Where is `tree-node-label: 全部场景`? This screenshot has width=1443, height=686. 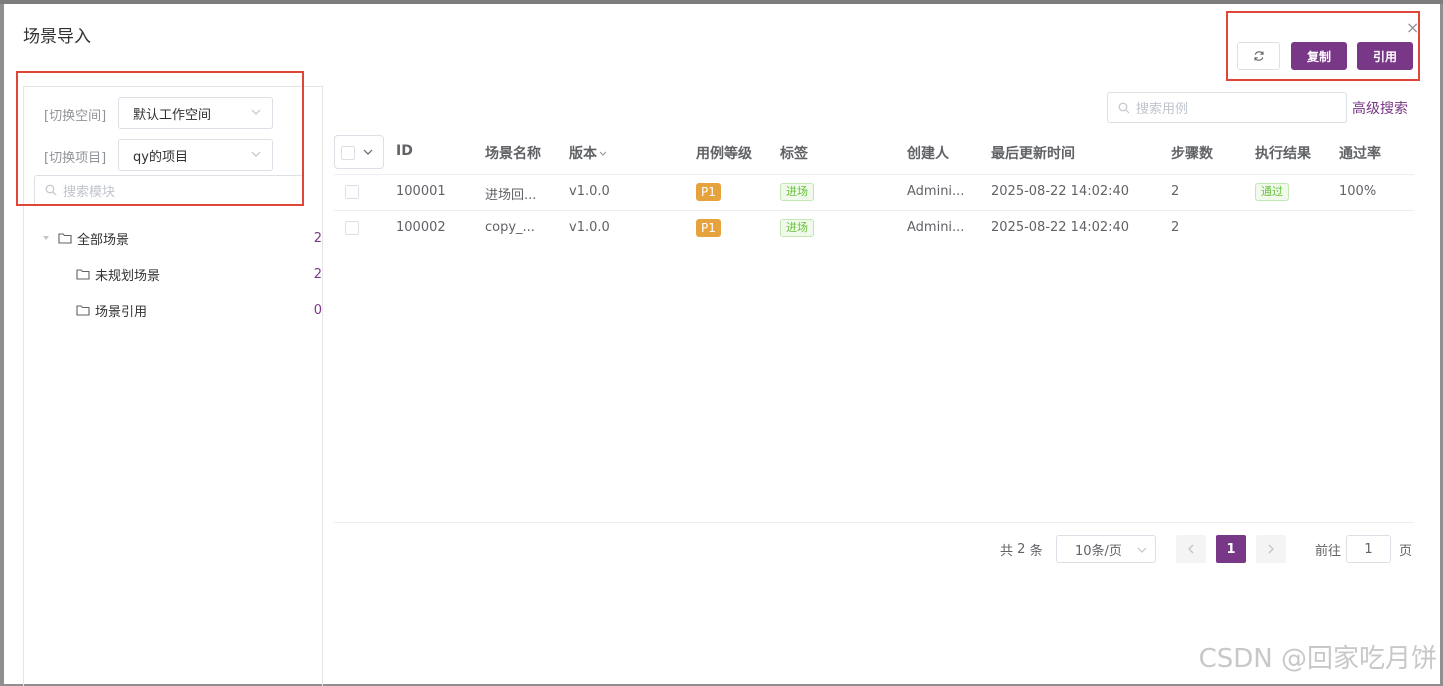
tree-node-label: 全部场景 is located at coordinates (103, 240).